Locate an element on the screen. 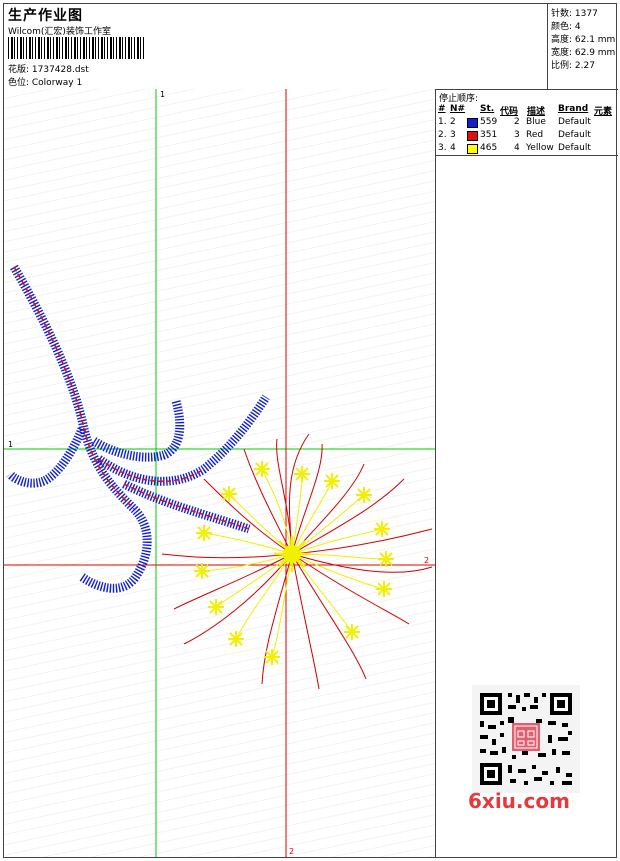 The width and height of the screenshot is (620, 861). row-stitches: 351 is located at coordinates (489, 135).